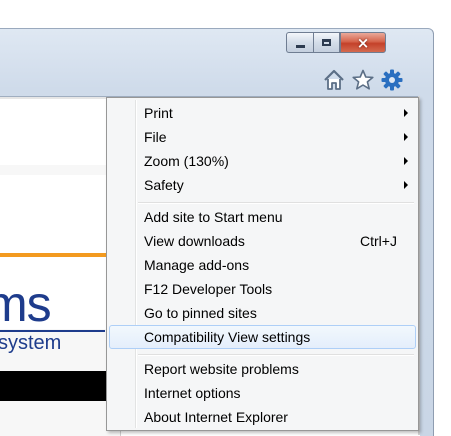 This screenshot has width=451, height=436. I want to click on home-icon, so click(334, 80).